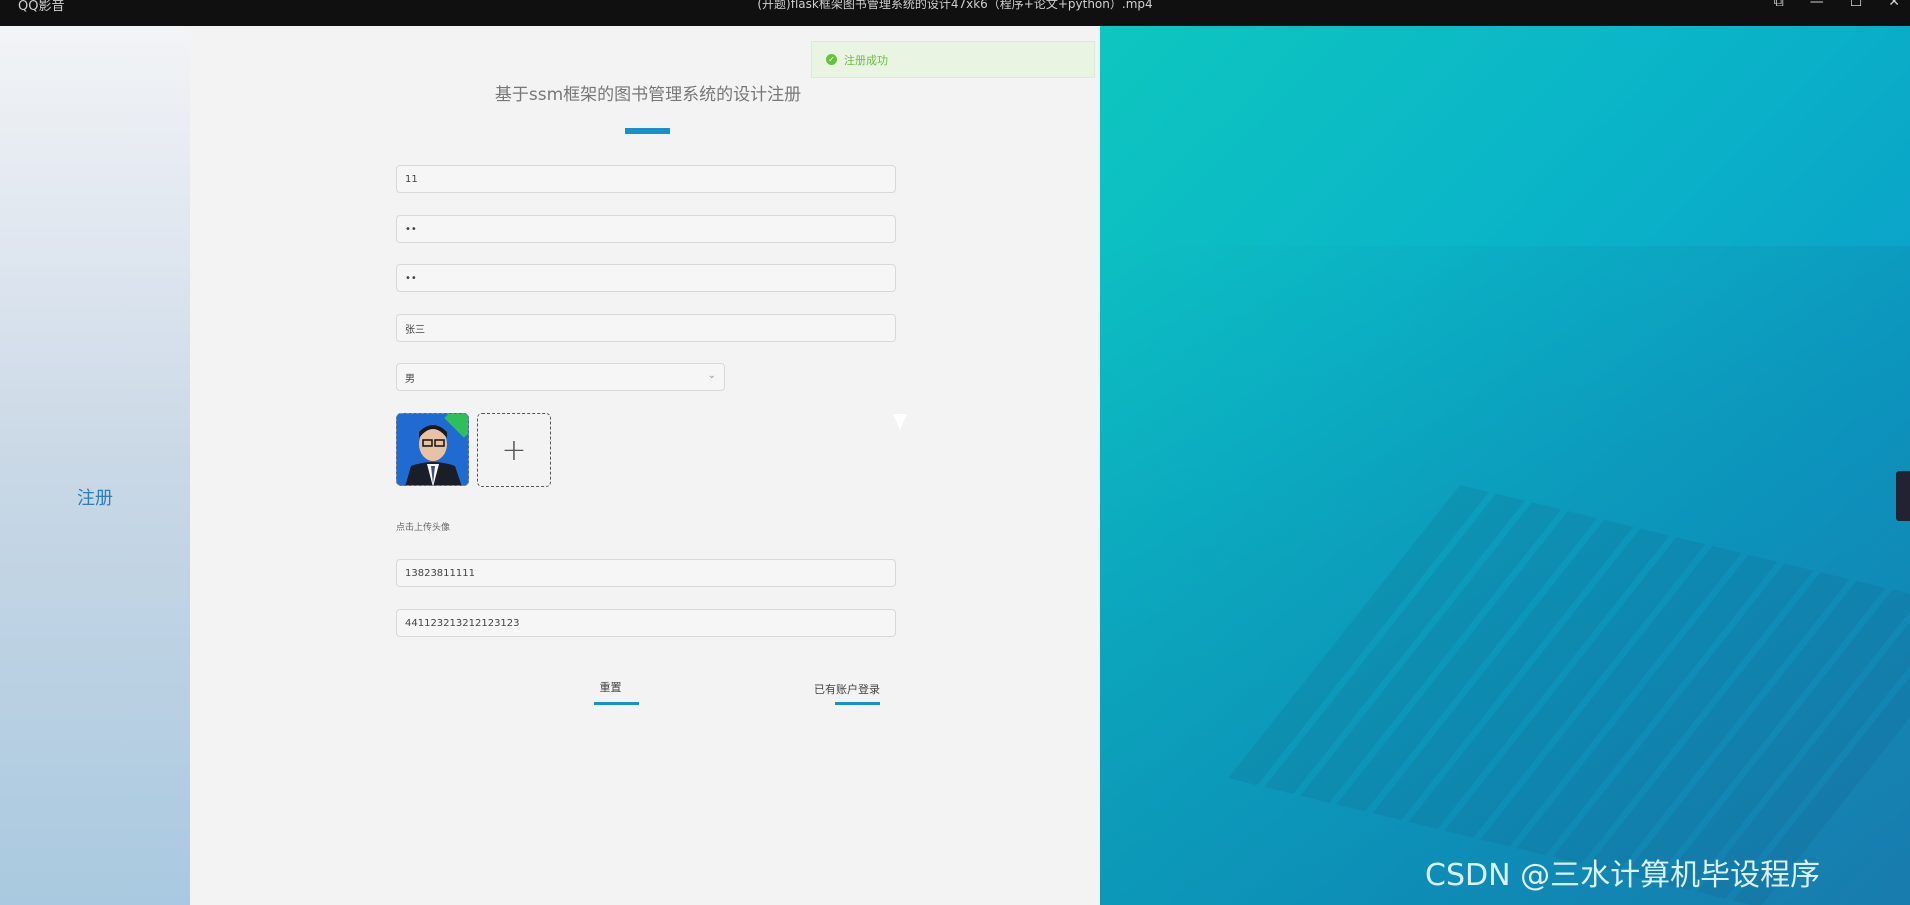 This screenshot has width=1910, height=905. I want to click on success-toast: ✓ 注册成功, so click(953, 59).